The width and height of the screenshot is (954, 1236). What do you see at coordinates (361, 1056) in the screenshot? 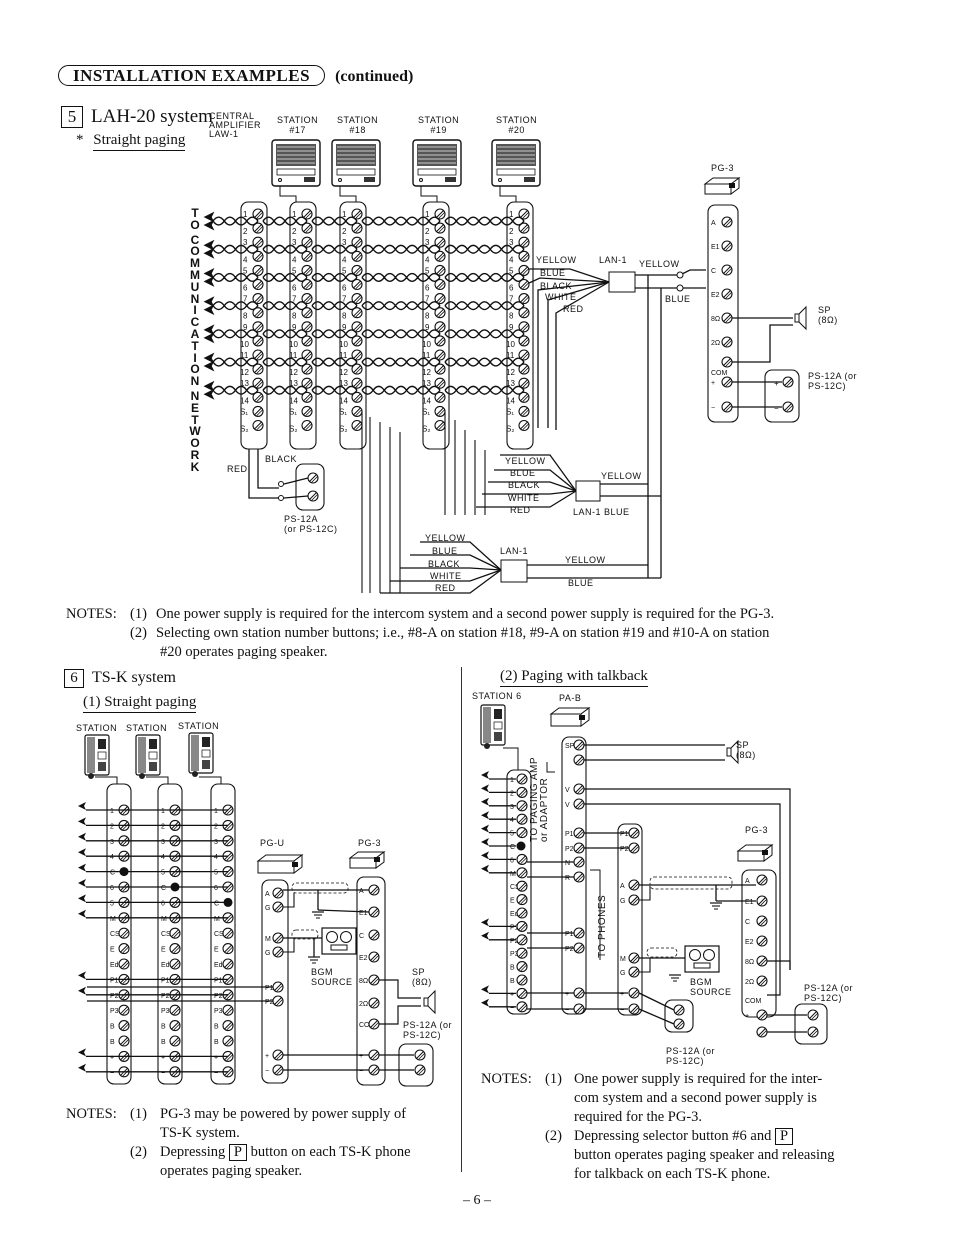
I see `pg3-terminal-label: +` at bounding box center [361, 1056].